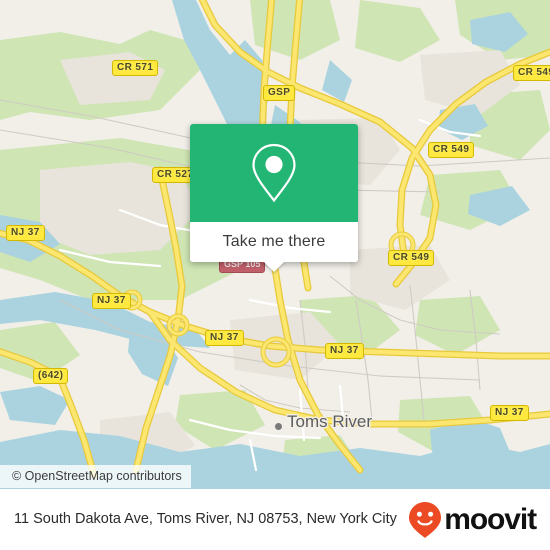  I want to click on place-dot, so click(278, 426).